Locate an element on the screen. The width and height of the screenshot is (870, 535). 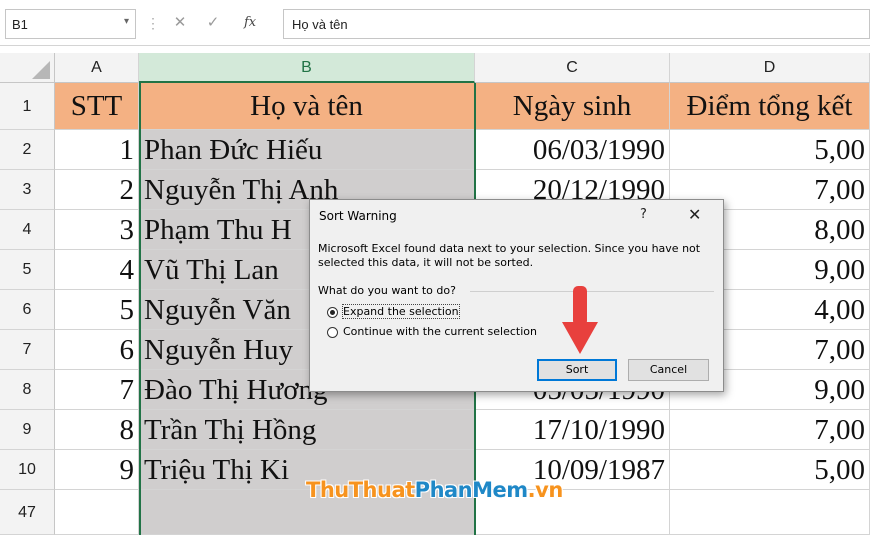
enter-icon: ✓ is located at coordinates (213, 23).